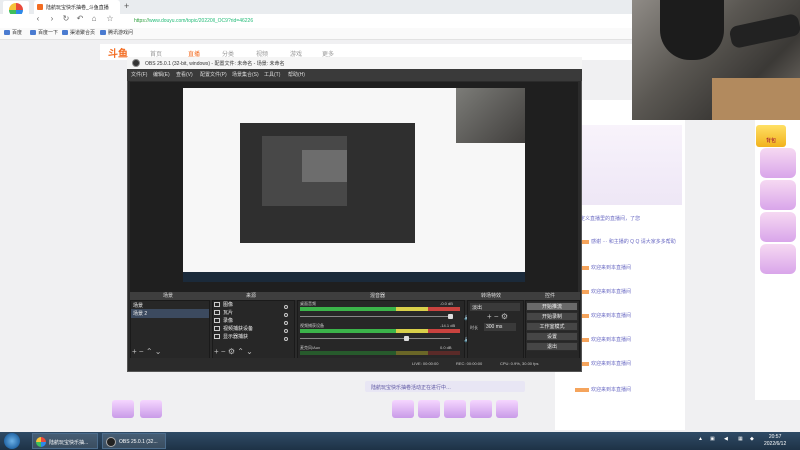 This screenshot has width=800, height=450. Describe the element at coordinates (44, 32) in the screenshot. I see `bookmark-item: 百度一下` at that location.